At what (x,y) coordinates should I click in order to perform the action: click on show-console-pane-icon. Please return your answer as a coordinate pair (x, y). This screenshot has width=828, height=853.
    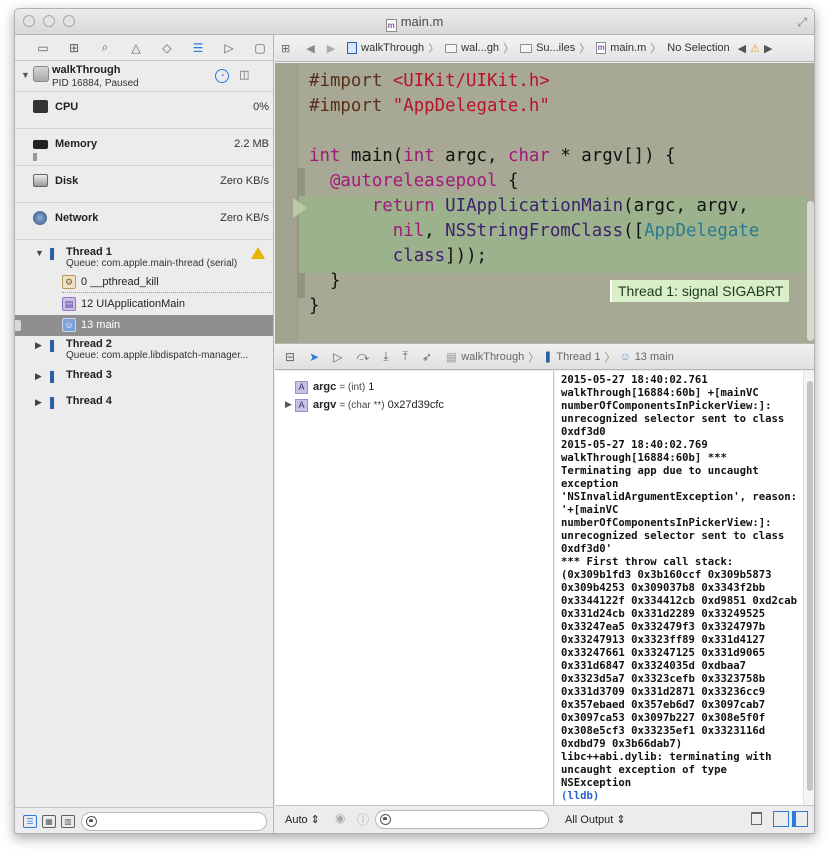
    Looking at the image, I should click on (800, 819).